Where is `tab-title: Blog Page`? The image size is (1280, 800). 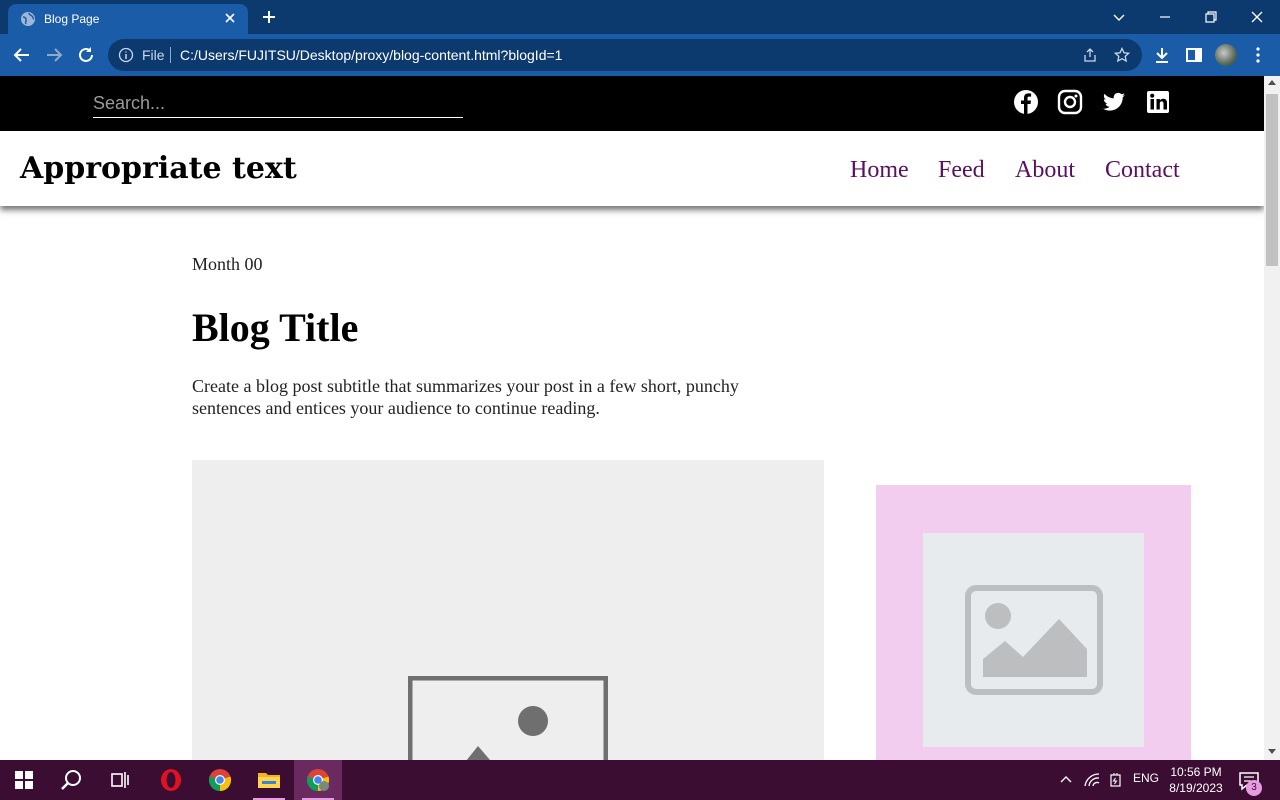 tab-title: Blog Page is located at coordinates (72, 19).